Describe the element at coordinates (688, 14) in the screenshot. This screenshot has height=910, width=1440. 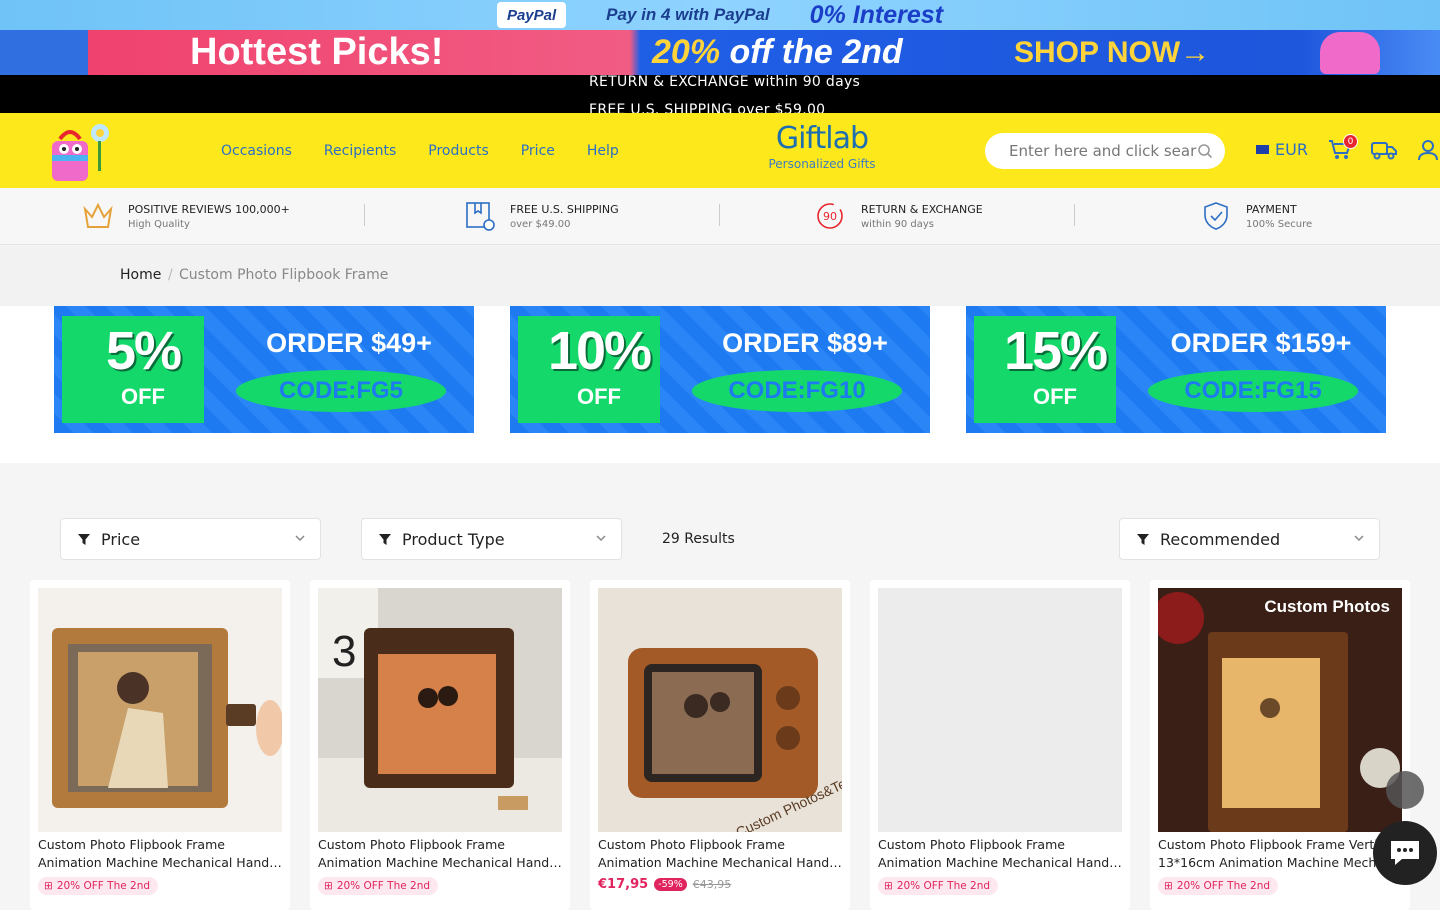
I see `paypal-pay-in-4: Pay in 4 with PayPal` at that location.